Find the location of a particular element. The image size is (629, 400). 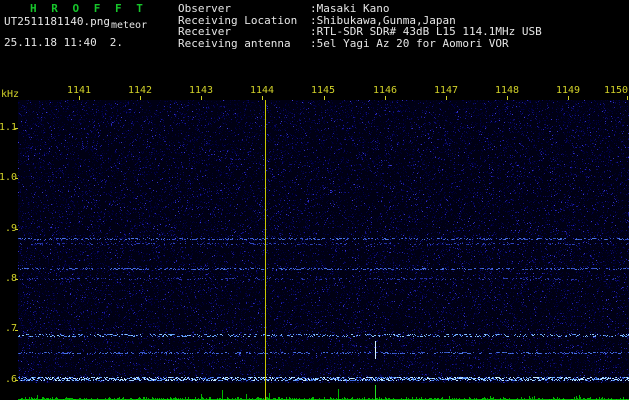

signal-strip-canvas is located at coordinates (323, 392).